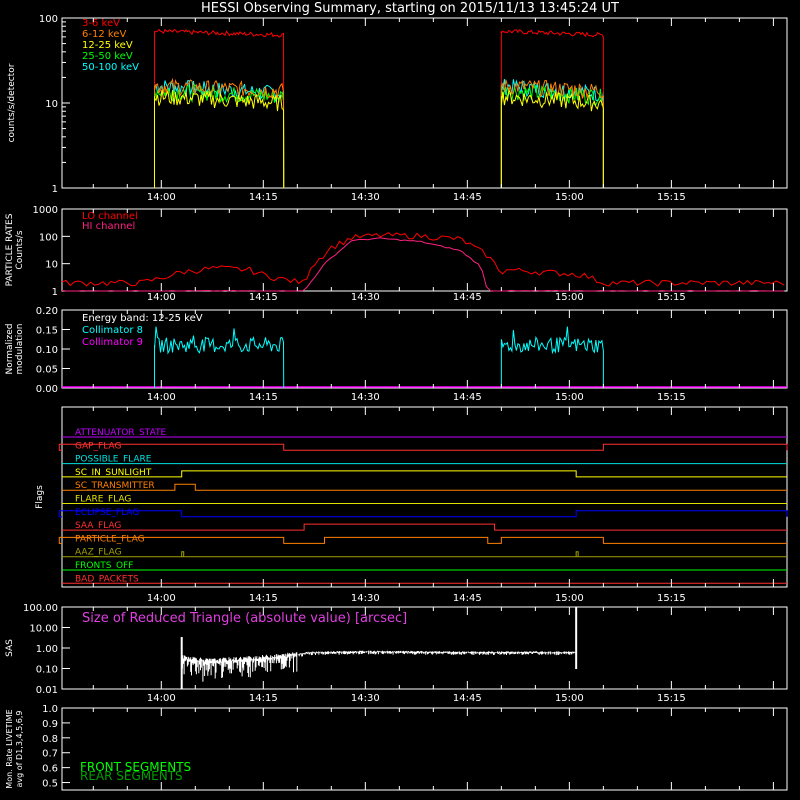  What do you see at coordinates (40, 497) in the screenshot?
I see `flags-ylabel: Flags` at bounding box center [40, 497].